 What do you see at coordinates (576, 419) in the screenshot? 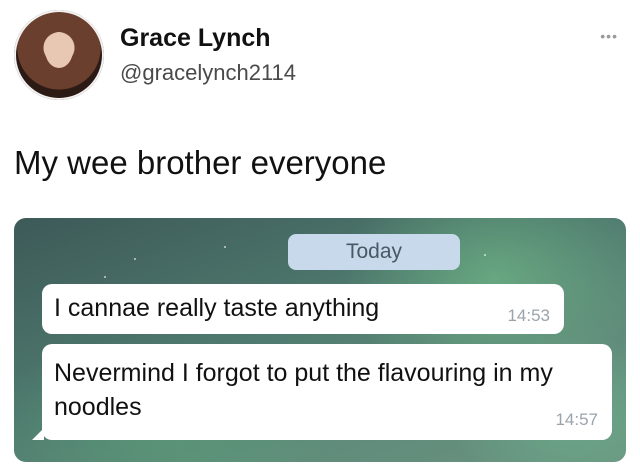
I see `message-time: 14:57` at bounding box center [576, 419].